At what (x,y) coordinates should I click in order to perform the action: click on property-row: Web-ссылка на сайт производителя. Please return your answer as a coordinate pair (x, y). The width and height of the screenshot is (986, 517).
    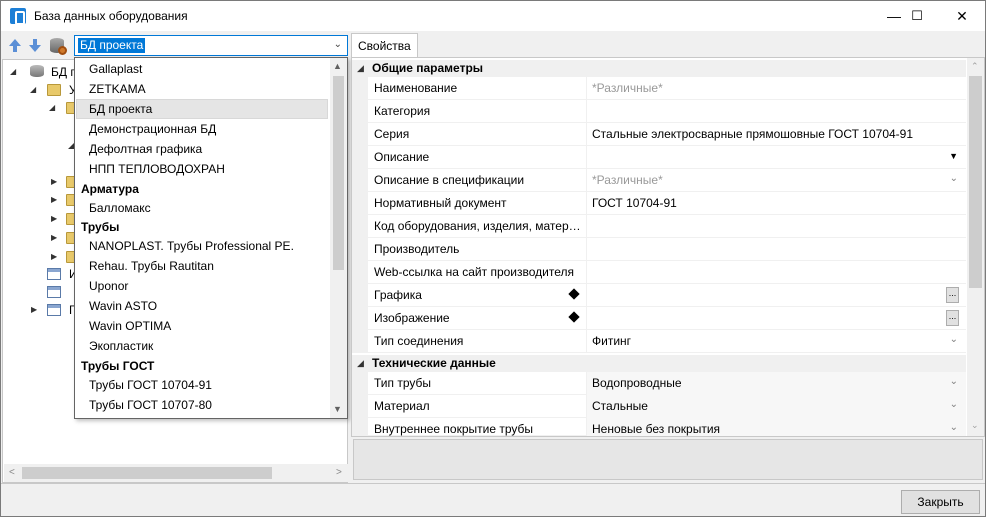
    Looking at the image, I should click on (659, 272).